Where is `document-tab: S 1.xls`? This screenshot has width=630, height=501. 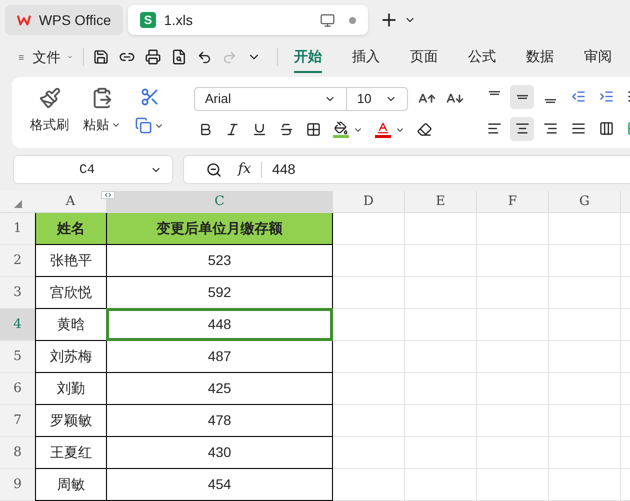
document-tab: S 1.xls is located at coordinates (248, 20).